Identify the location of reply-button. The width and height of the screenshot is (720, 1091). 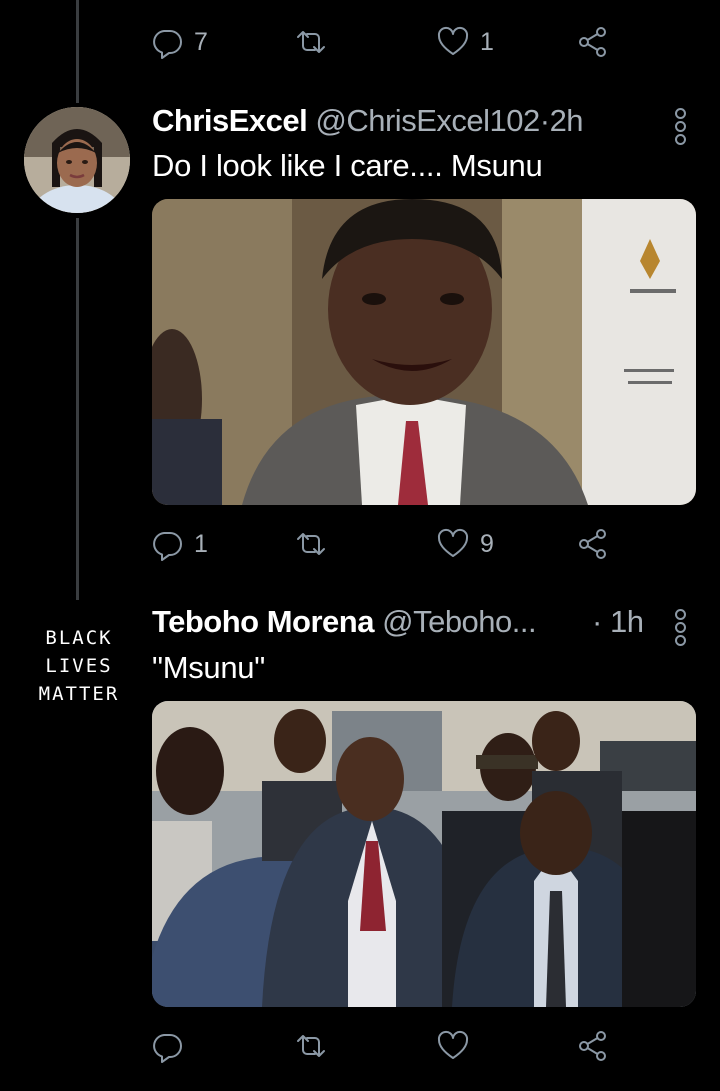
(172, 1046).